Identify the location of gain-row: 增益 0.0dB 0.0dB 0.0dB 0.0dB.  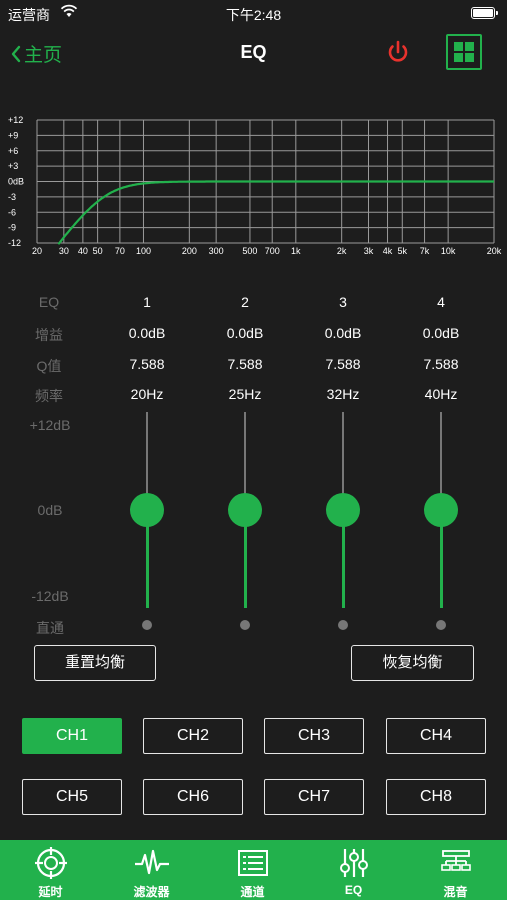
(253, 337).